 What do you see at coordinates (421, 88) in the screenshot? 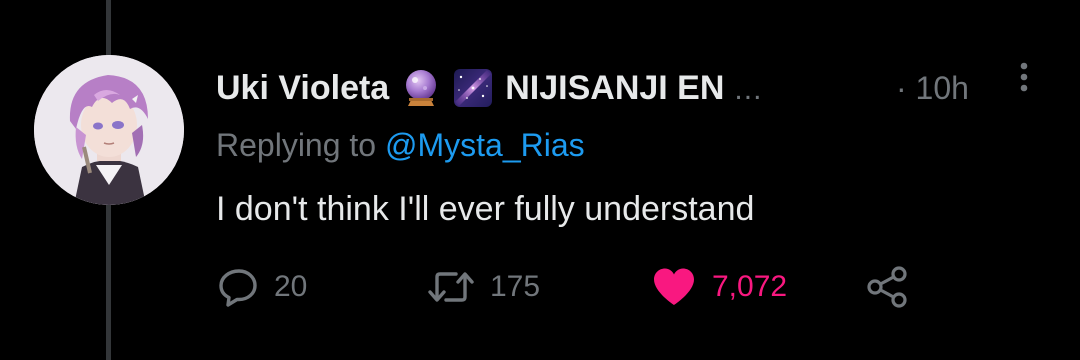
I see `crystal-ball-icon` at bounding box center [421, 88].